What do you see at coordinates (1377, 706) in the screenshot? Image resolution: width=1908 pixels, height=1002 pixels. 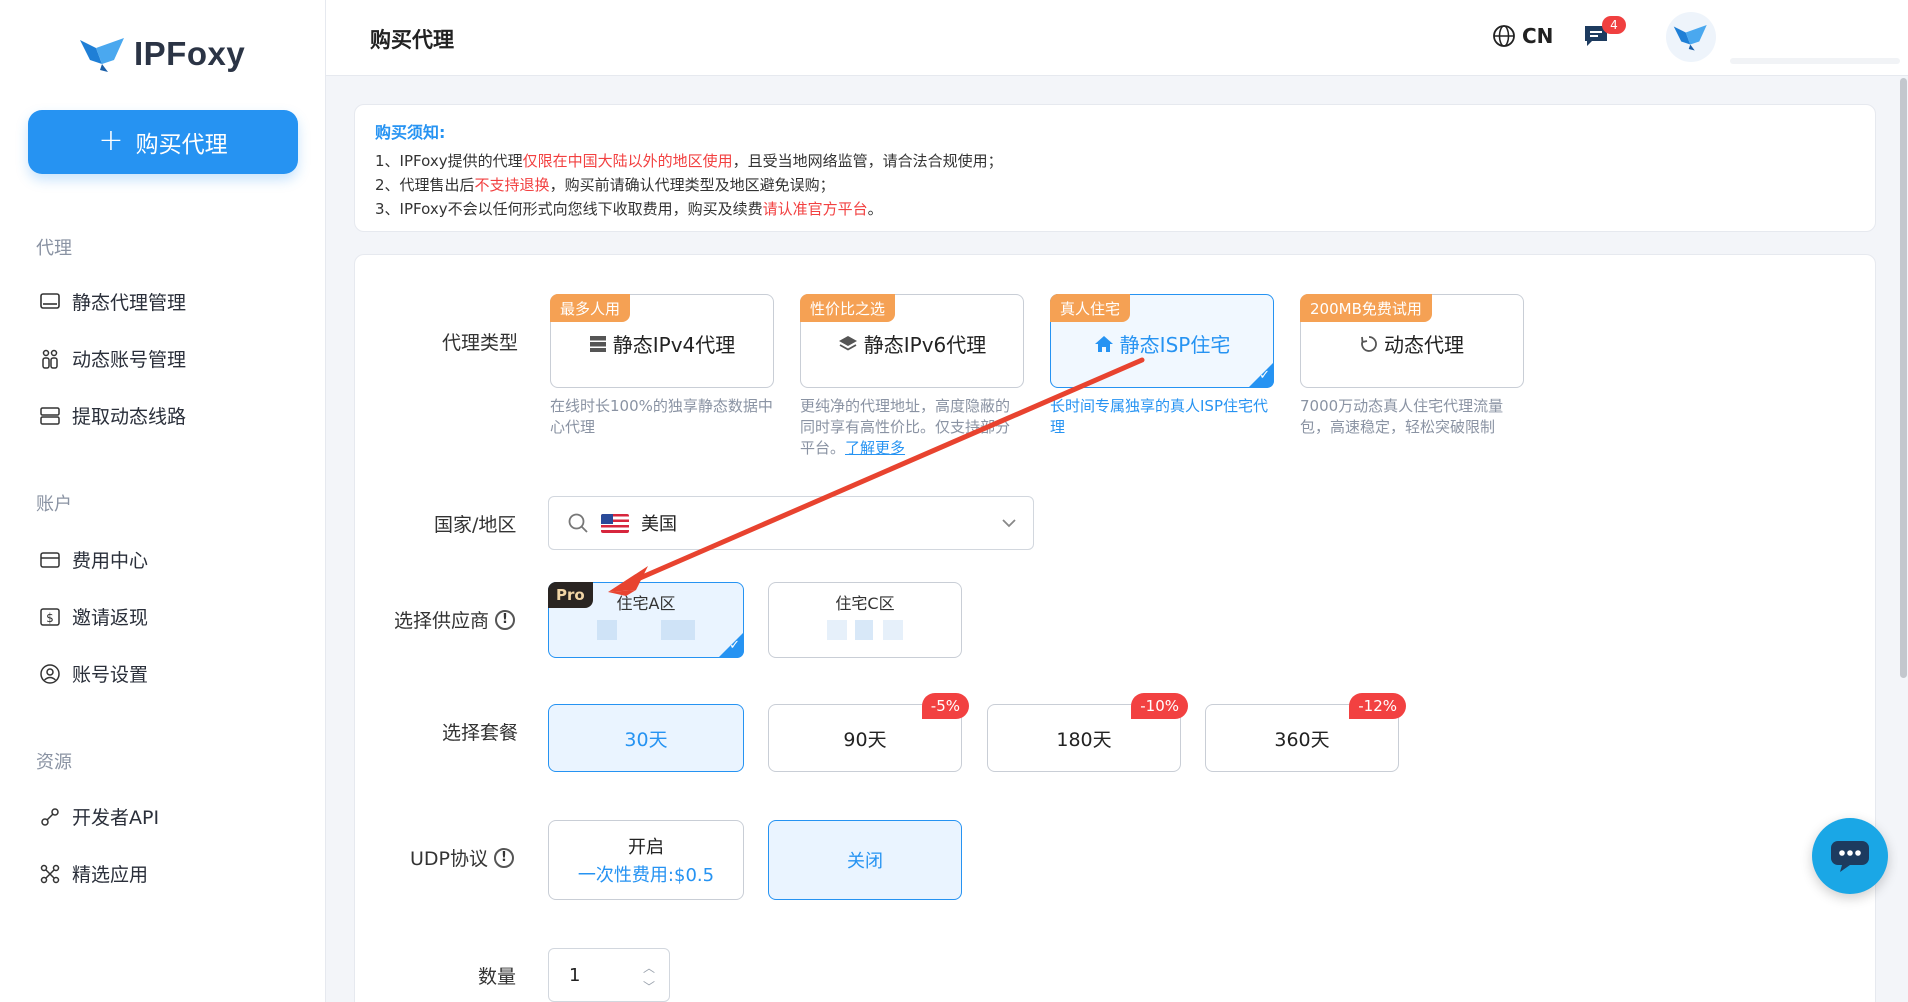 I see `discount-badge: -12%` at bounding box center [1377, 706].